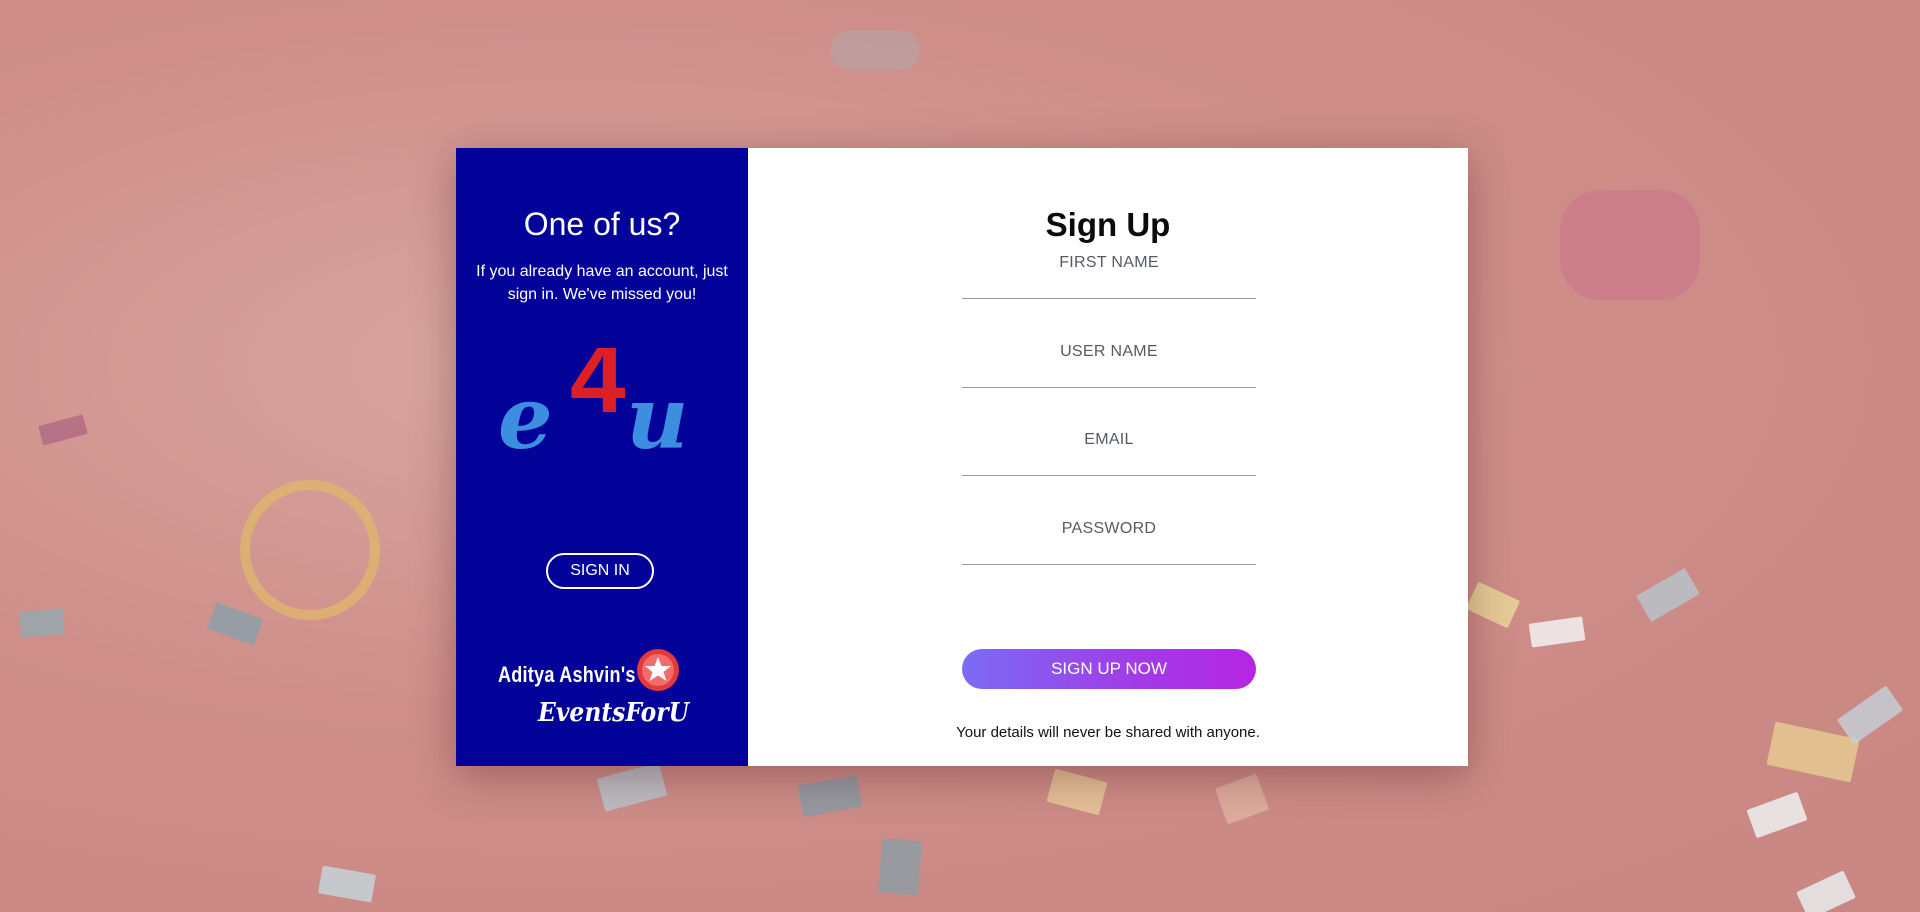 This screenshot has height=912, width=1920. I want to click on brand-logo: Aditya Ashvin's EventsForU, so click(606, 693).